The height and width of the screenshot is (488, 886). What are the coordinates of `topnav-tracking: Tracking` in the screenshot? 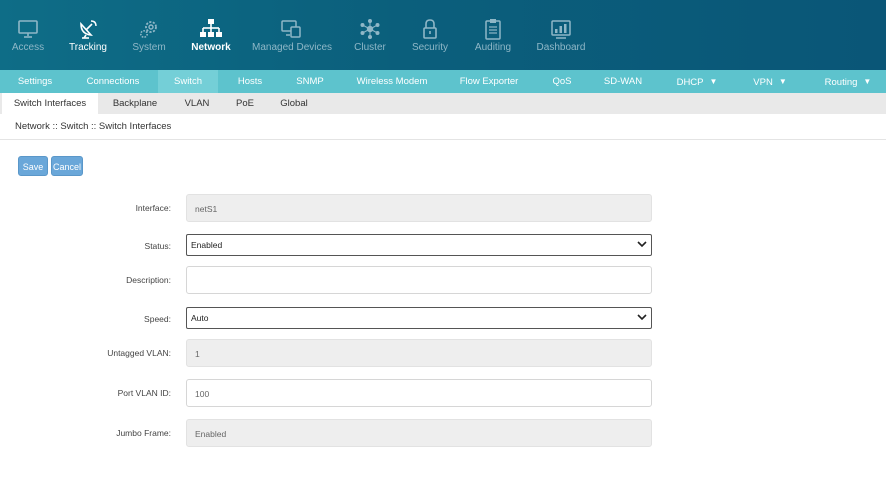 It's located at (88, 35).